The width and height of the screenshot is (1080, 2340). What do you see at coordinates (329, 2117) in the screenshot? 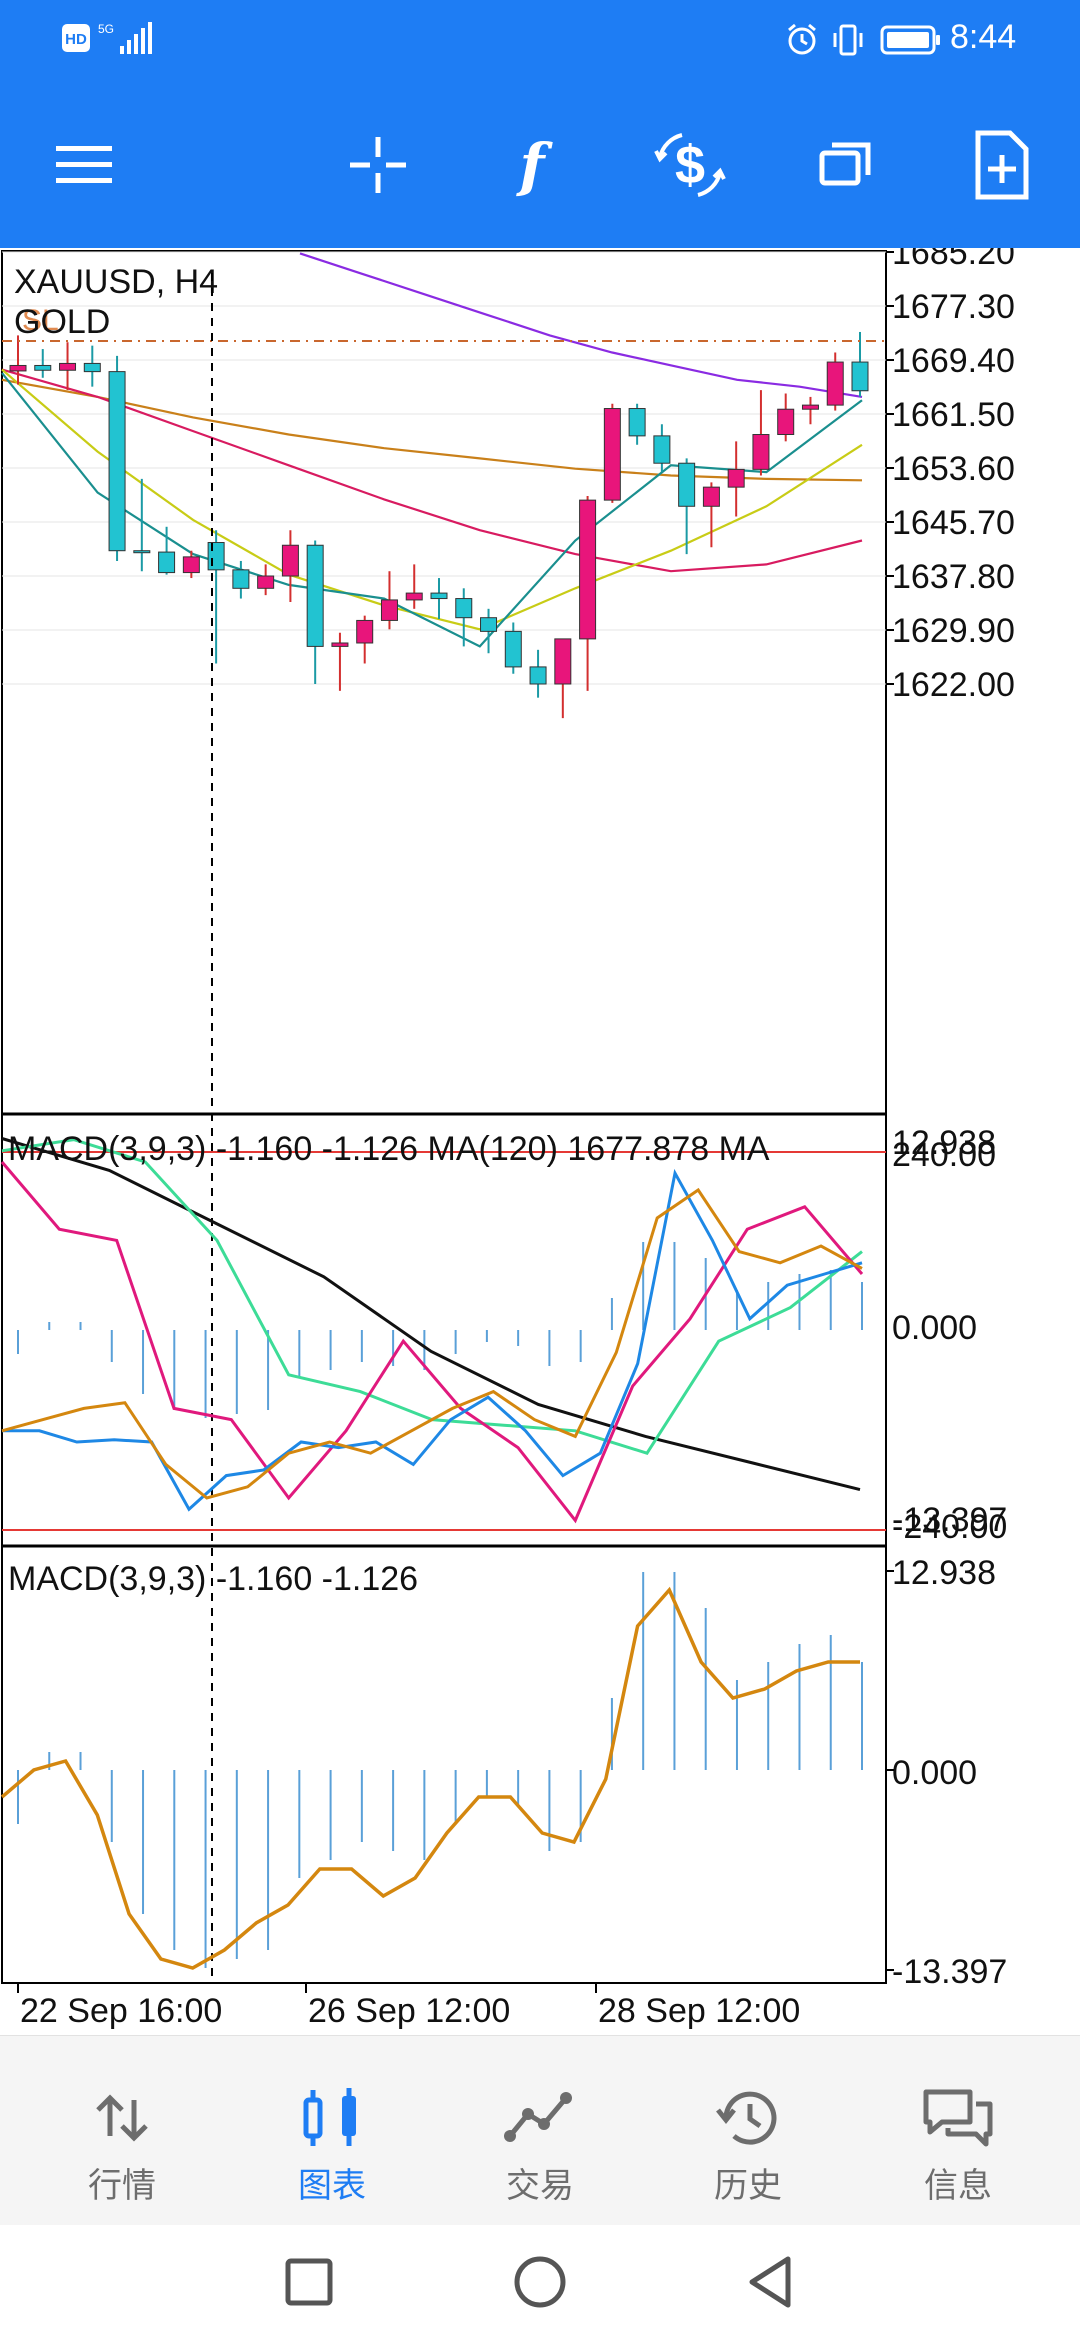
I see `chart-icon` at bounding box center [329, 2117].